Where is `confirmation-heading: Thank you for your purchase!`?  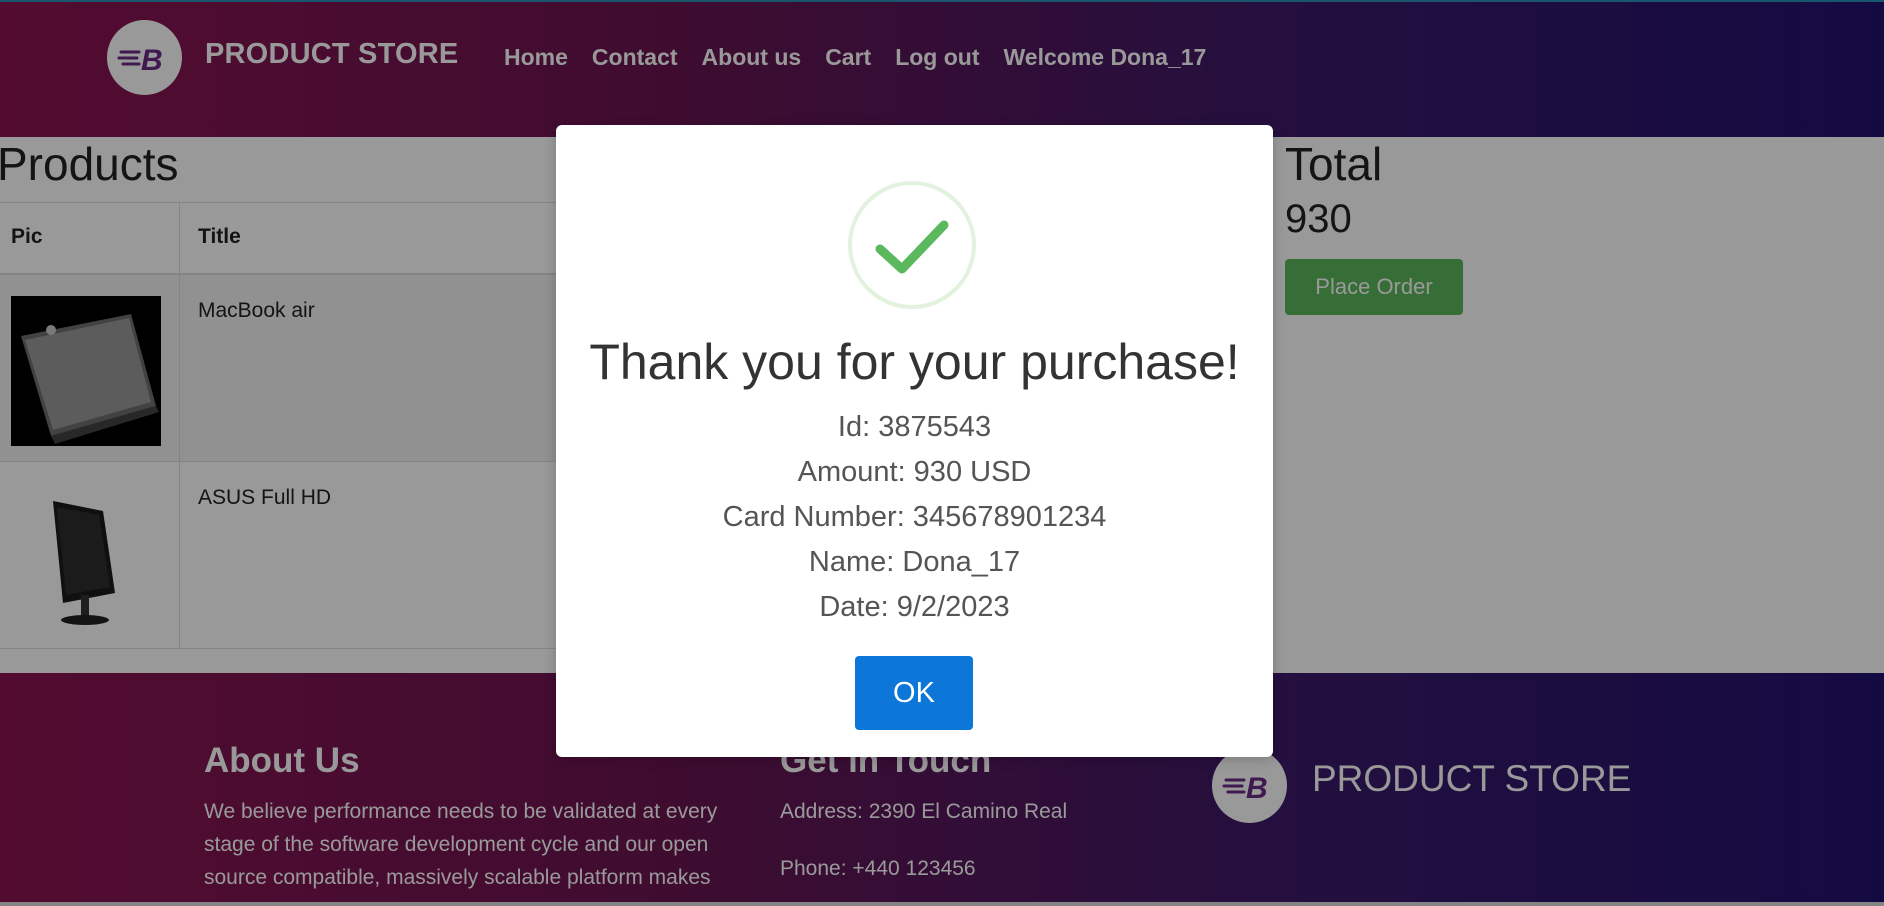
confirmation-heading: Thank you for your purchase! is located at coordinates (914, 362).